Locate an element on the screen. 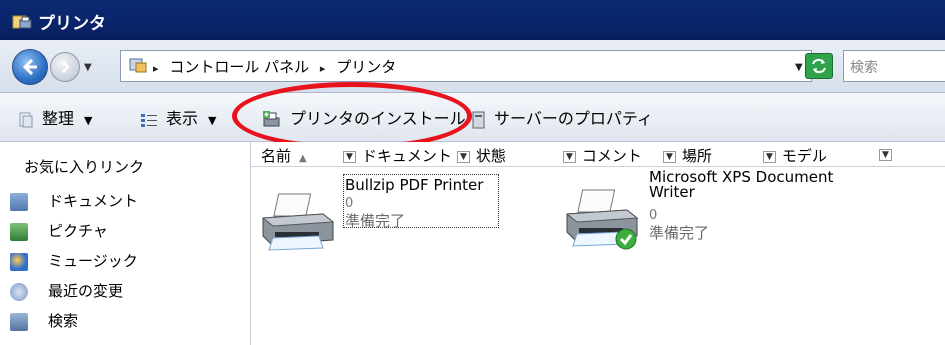  organize-button: 整理 ▼ is located at coordinates (55, 117).